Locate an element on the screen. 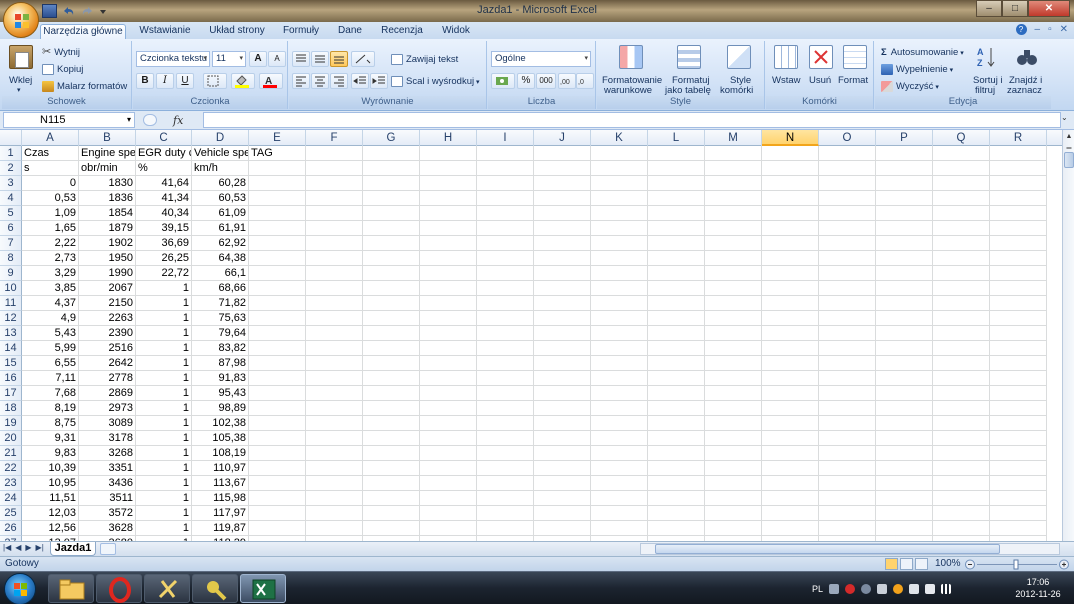 This screenshot has height=604, width=1074. cell-j18 is located at coordinates (562, 408).